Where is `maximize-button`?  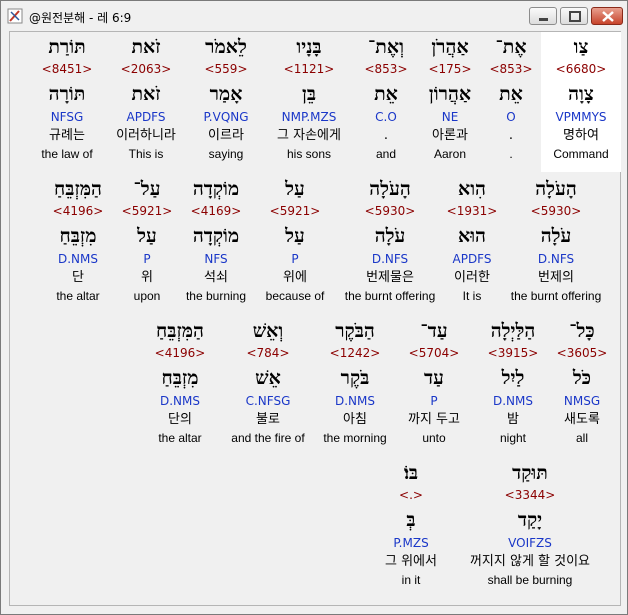
maximize-button is located at coordinates (574, 16).